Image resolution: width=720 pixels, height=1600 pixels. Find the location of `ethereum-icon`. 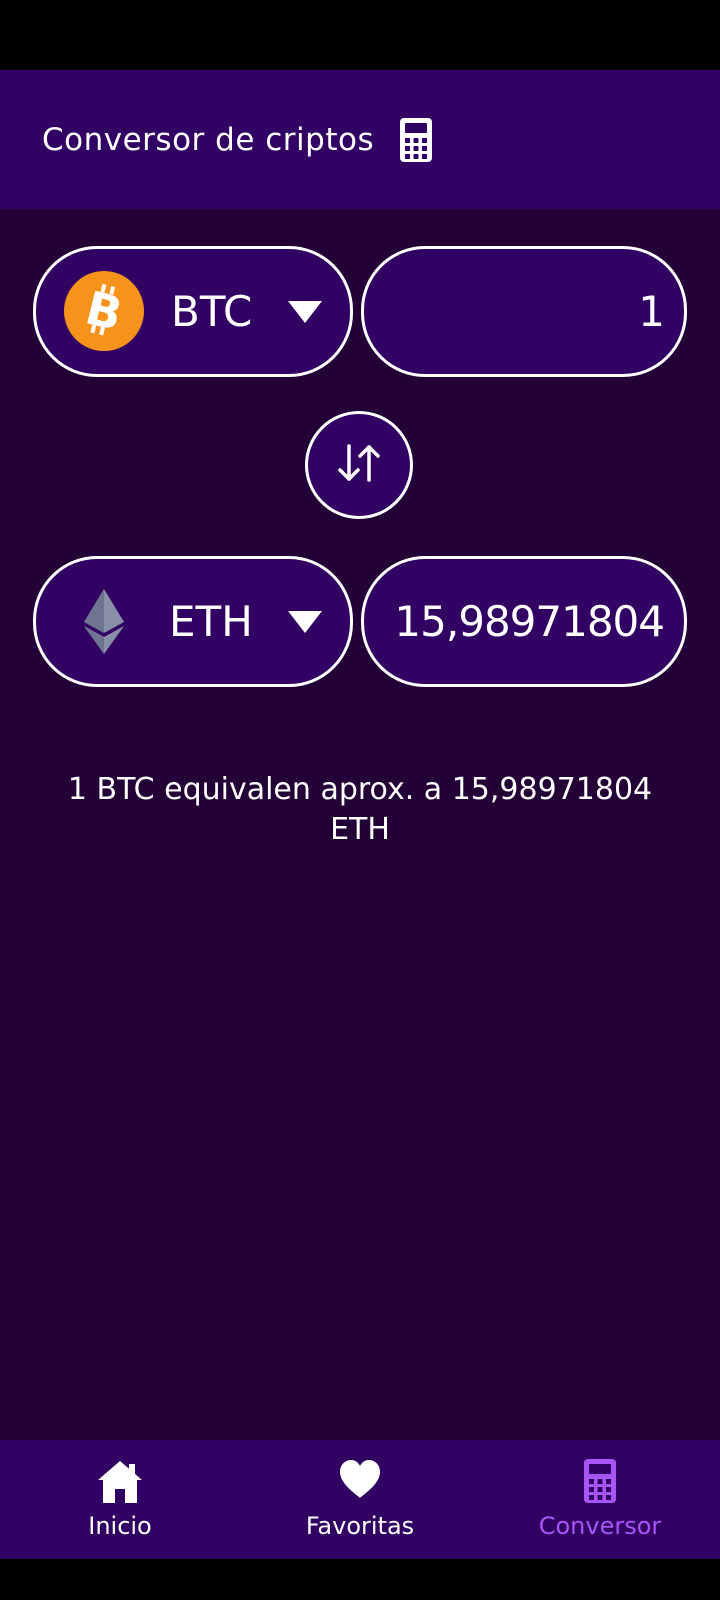

ethereum-icon is located at coordinates (104, 621).